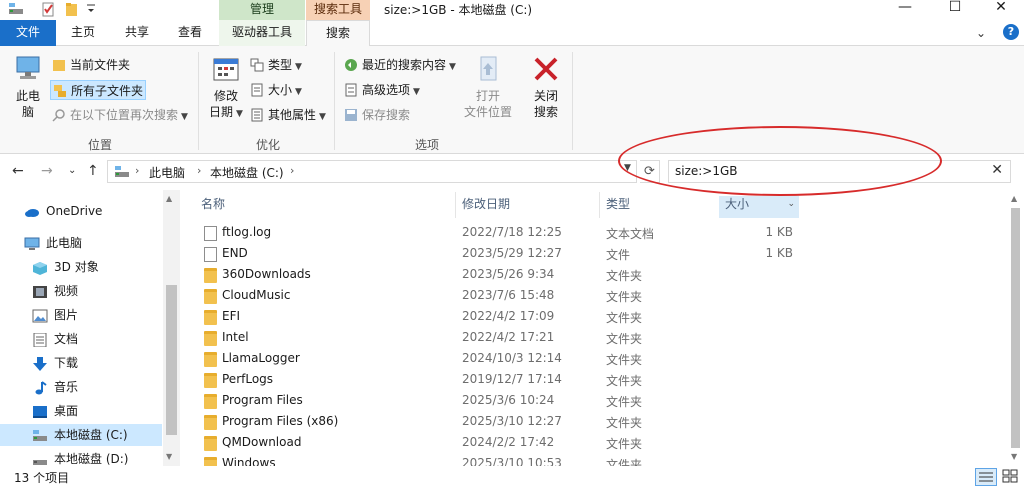  Describe the element at coordinates (262, 442) in the screenshot. I see `file-name: QMDownload` at that location.